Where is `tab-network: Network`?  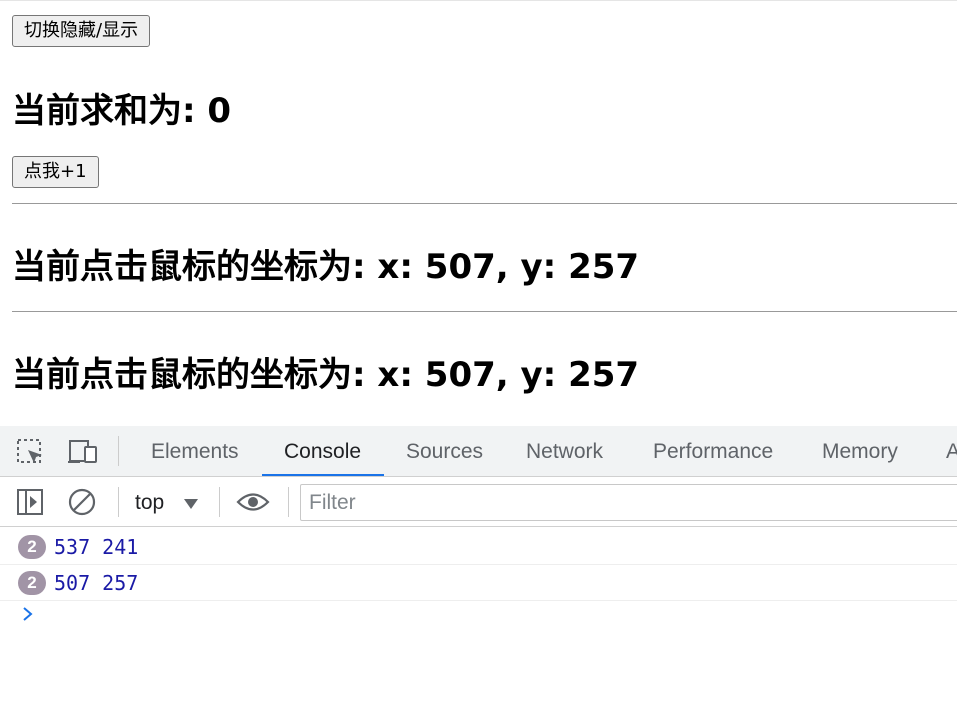
tab-network: Network is located at coordinates (564, 451).